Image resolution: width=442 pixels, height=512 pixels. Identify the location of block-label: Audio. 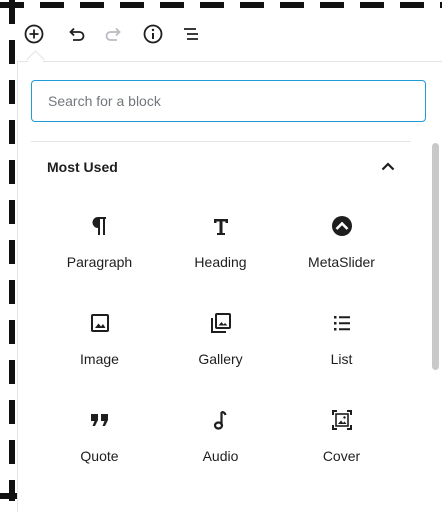
(220, 456).